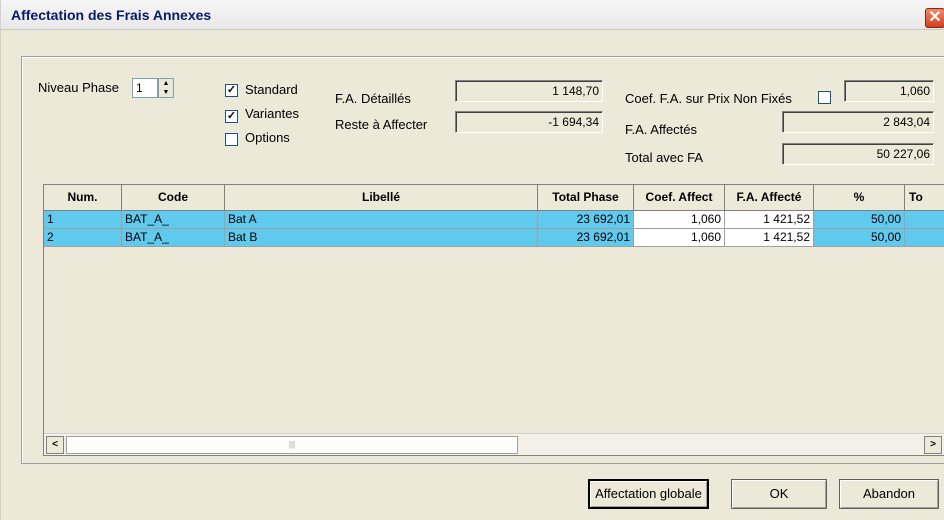 This screenshot has height=520, width=944. What do you see at coordinates (272, 113) in the screenshot?
I see `variantes-label: Variantes` at bounding box center [272, 113].